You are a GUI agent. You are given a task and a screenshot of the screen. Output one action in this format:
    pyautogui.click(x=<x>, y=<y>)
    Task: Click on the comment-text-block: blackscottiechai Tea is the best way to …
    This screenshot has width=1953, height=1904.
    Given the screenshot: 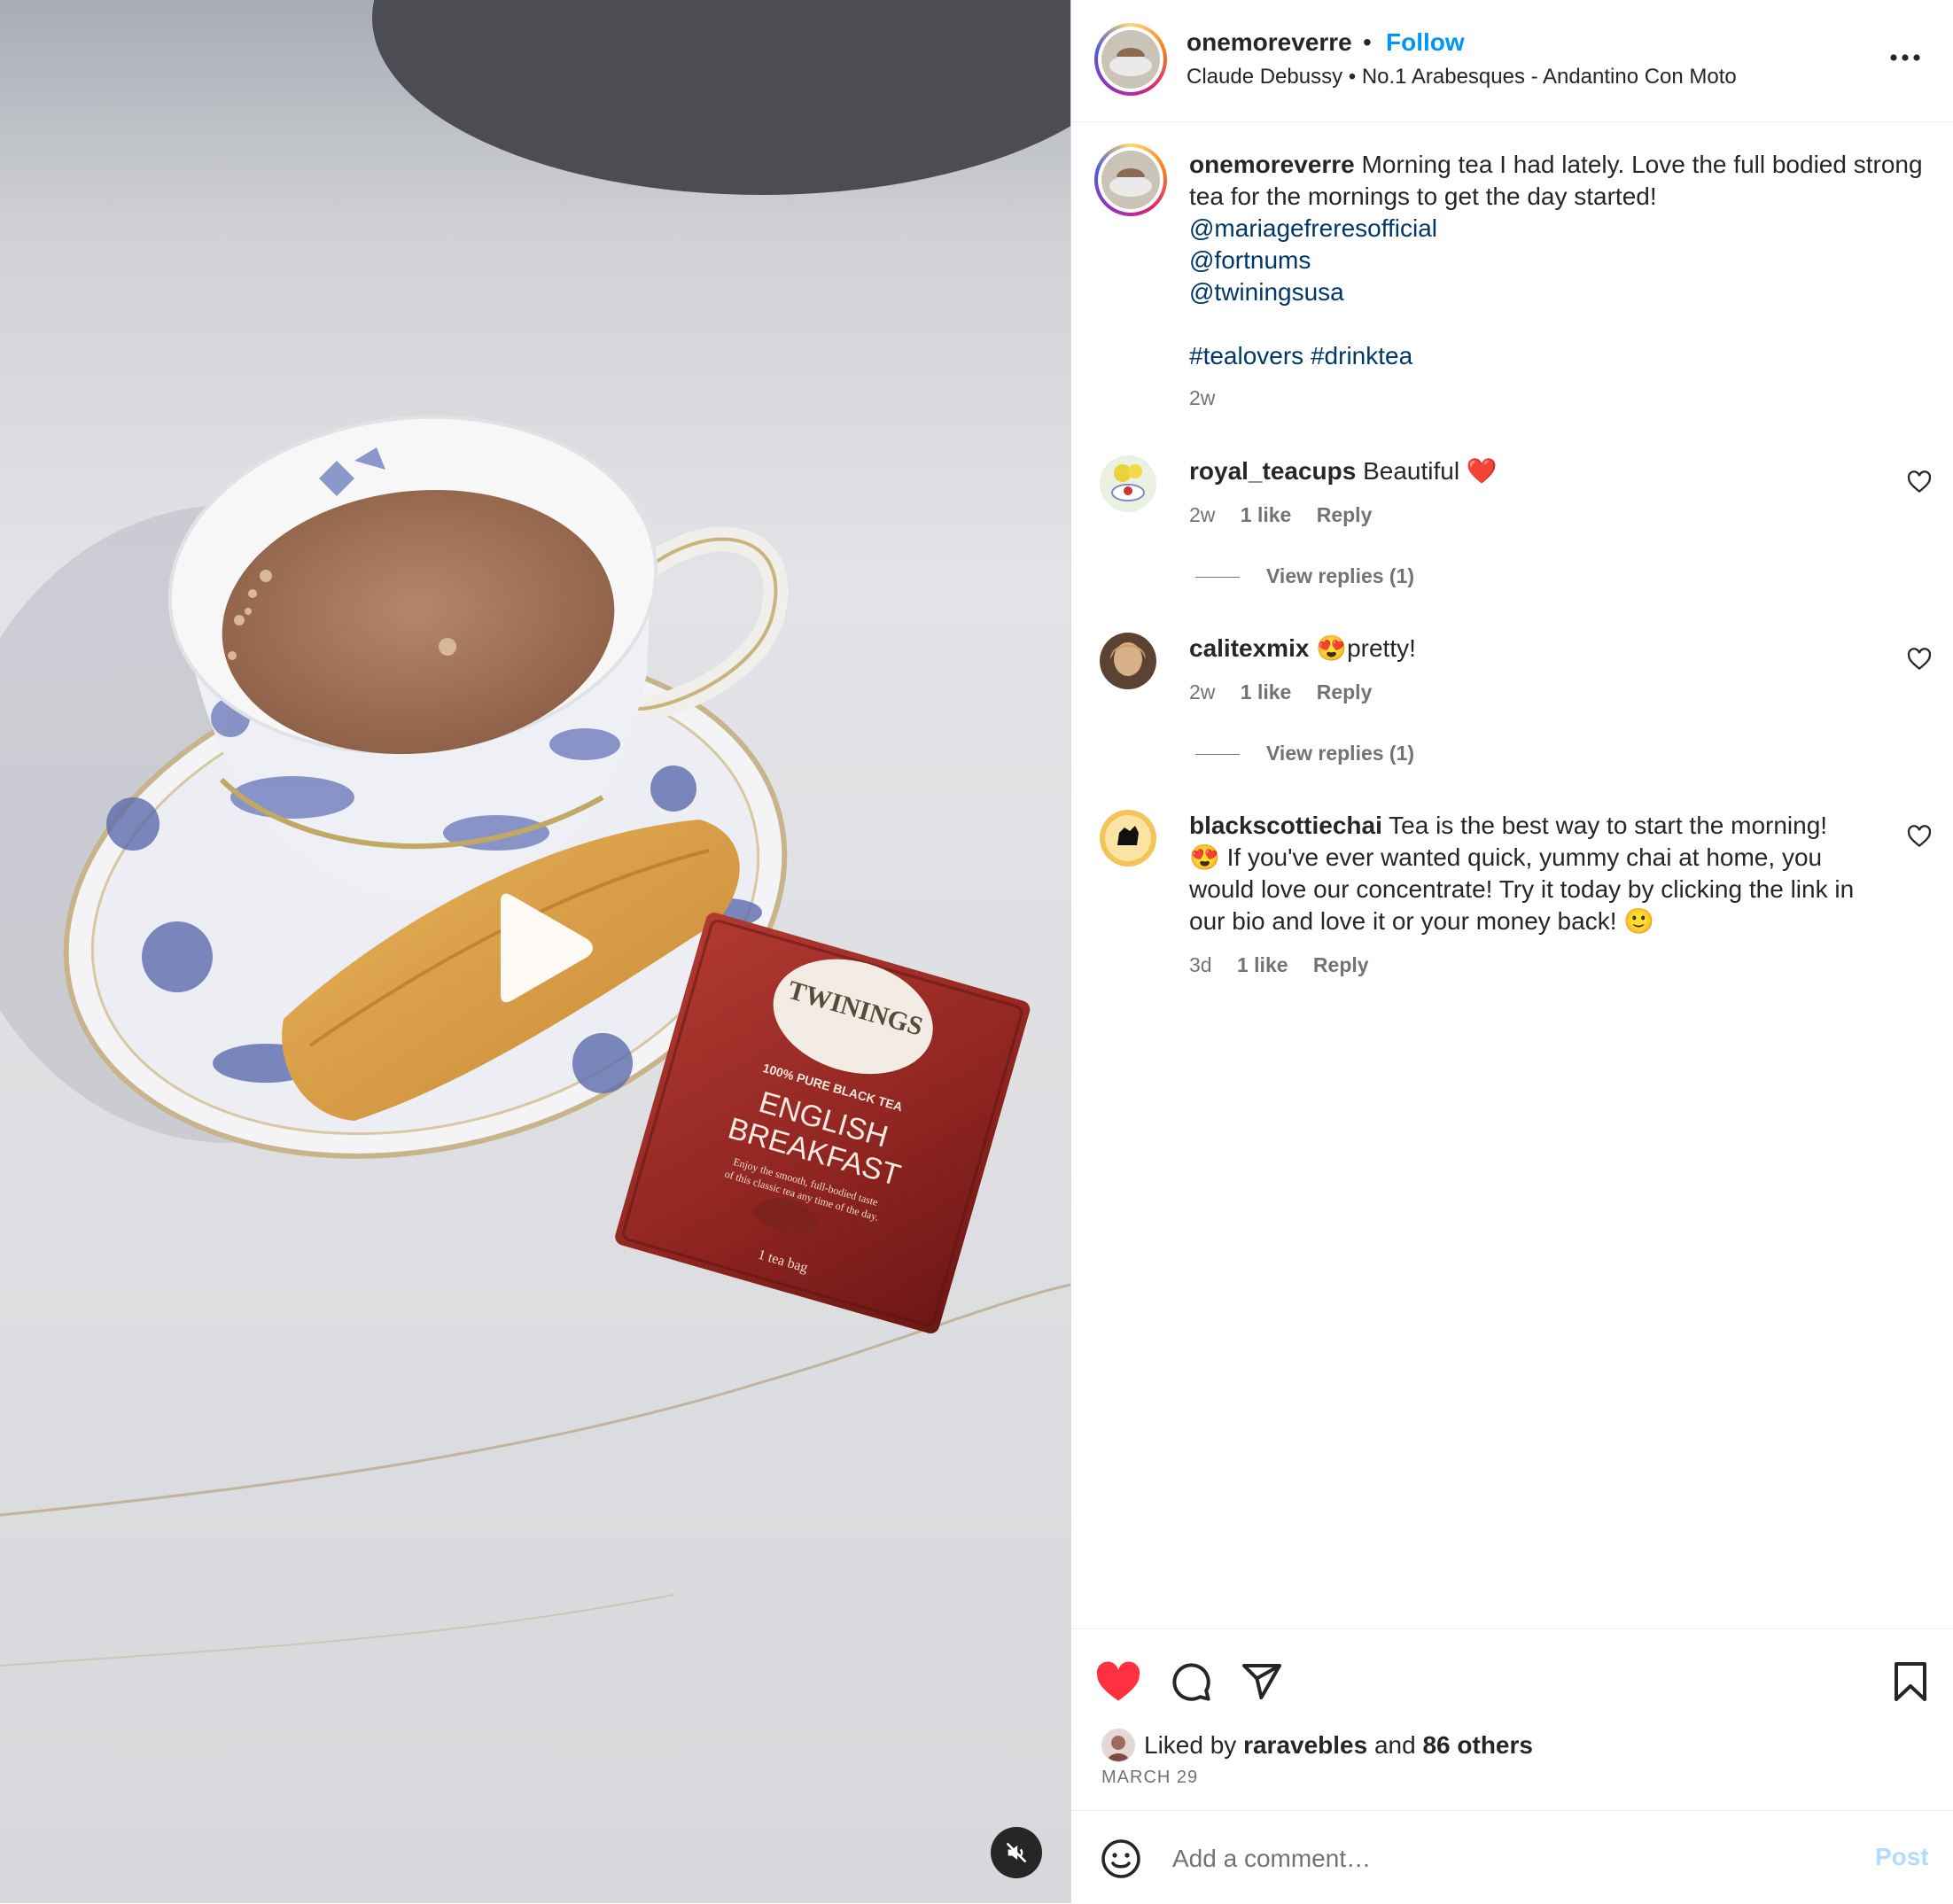 What is the action you would take?
    pyautogui.click(x=1526, y=873)
    